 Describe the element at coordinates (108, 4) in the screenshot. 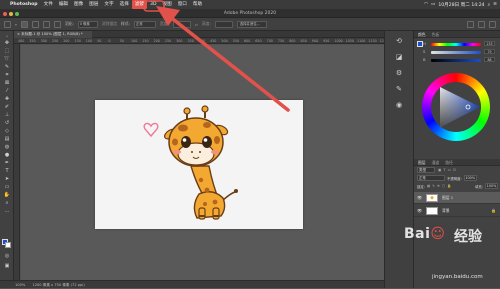

I see `menu-type: 文字` at that location.